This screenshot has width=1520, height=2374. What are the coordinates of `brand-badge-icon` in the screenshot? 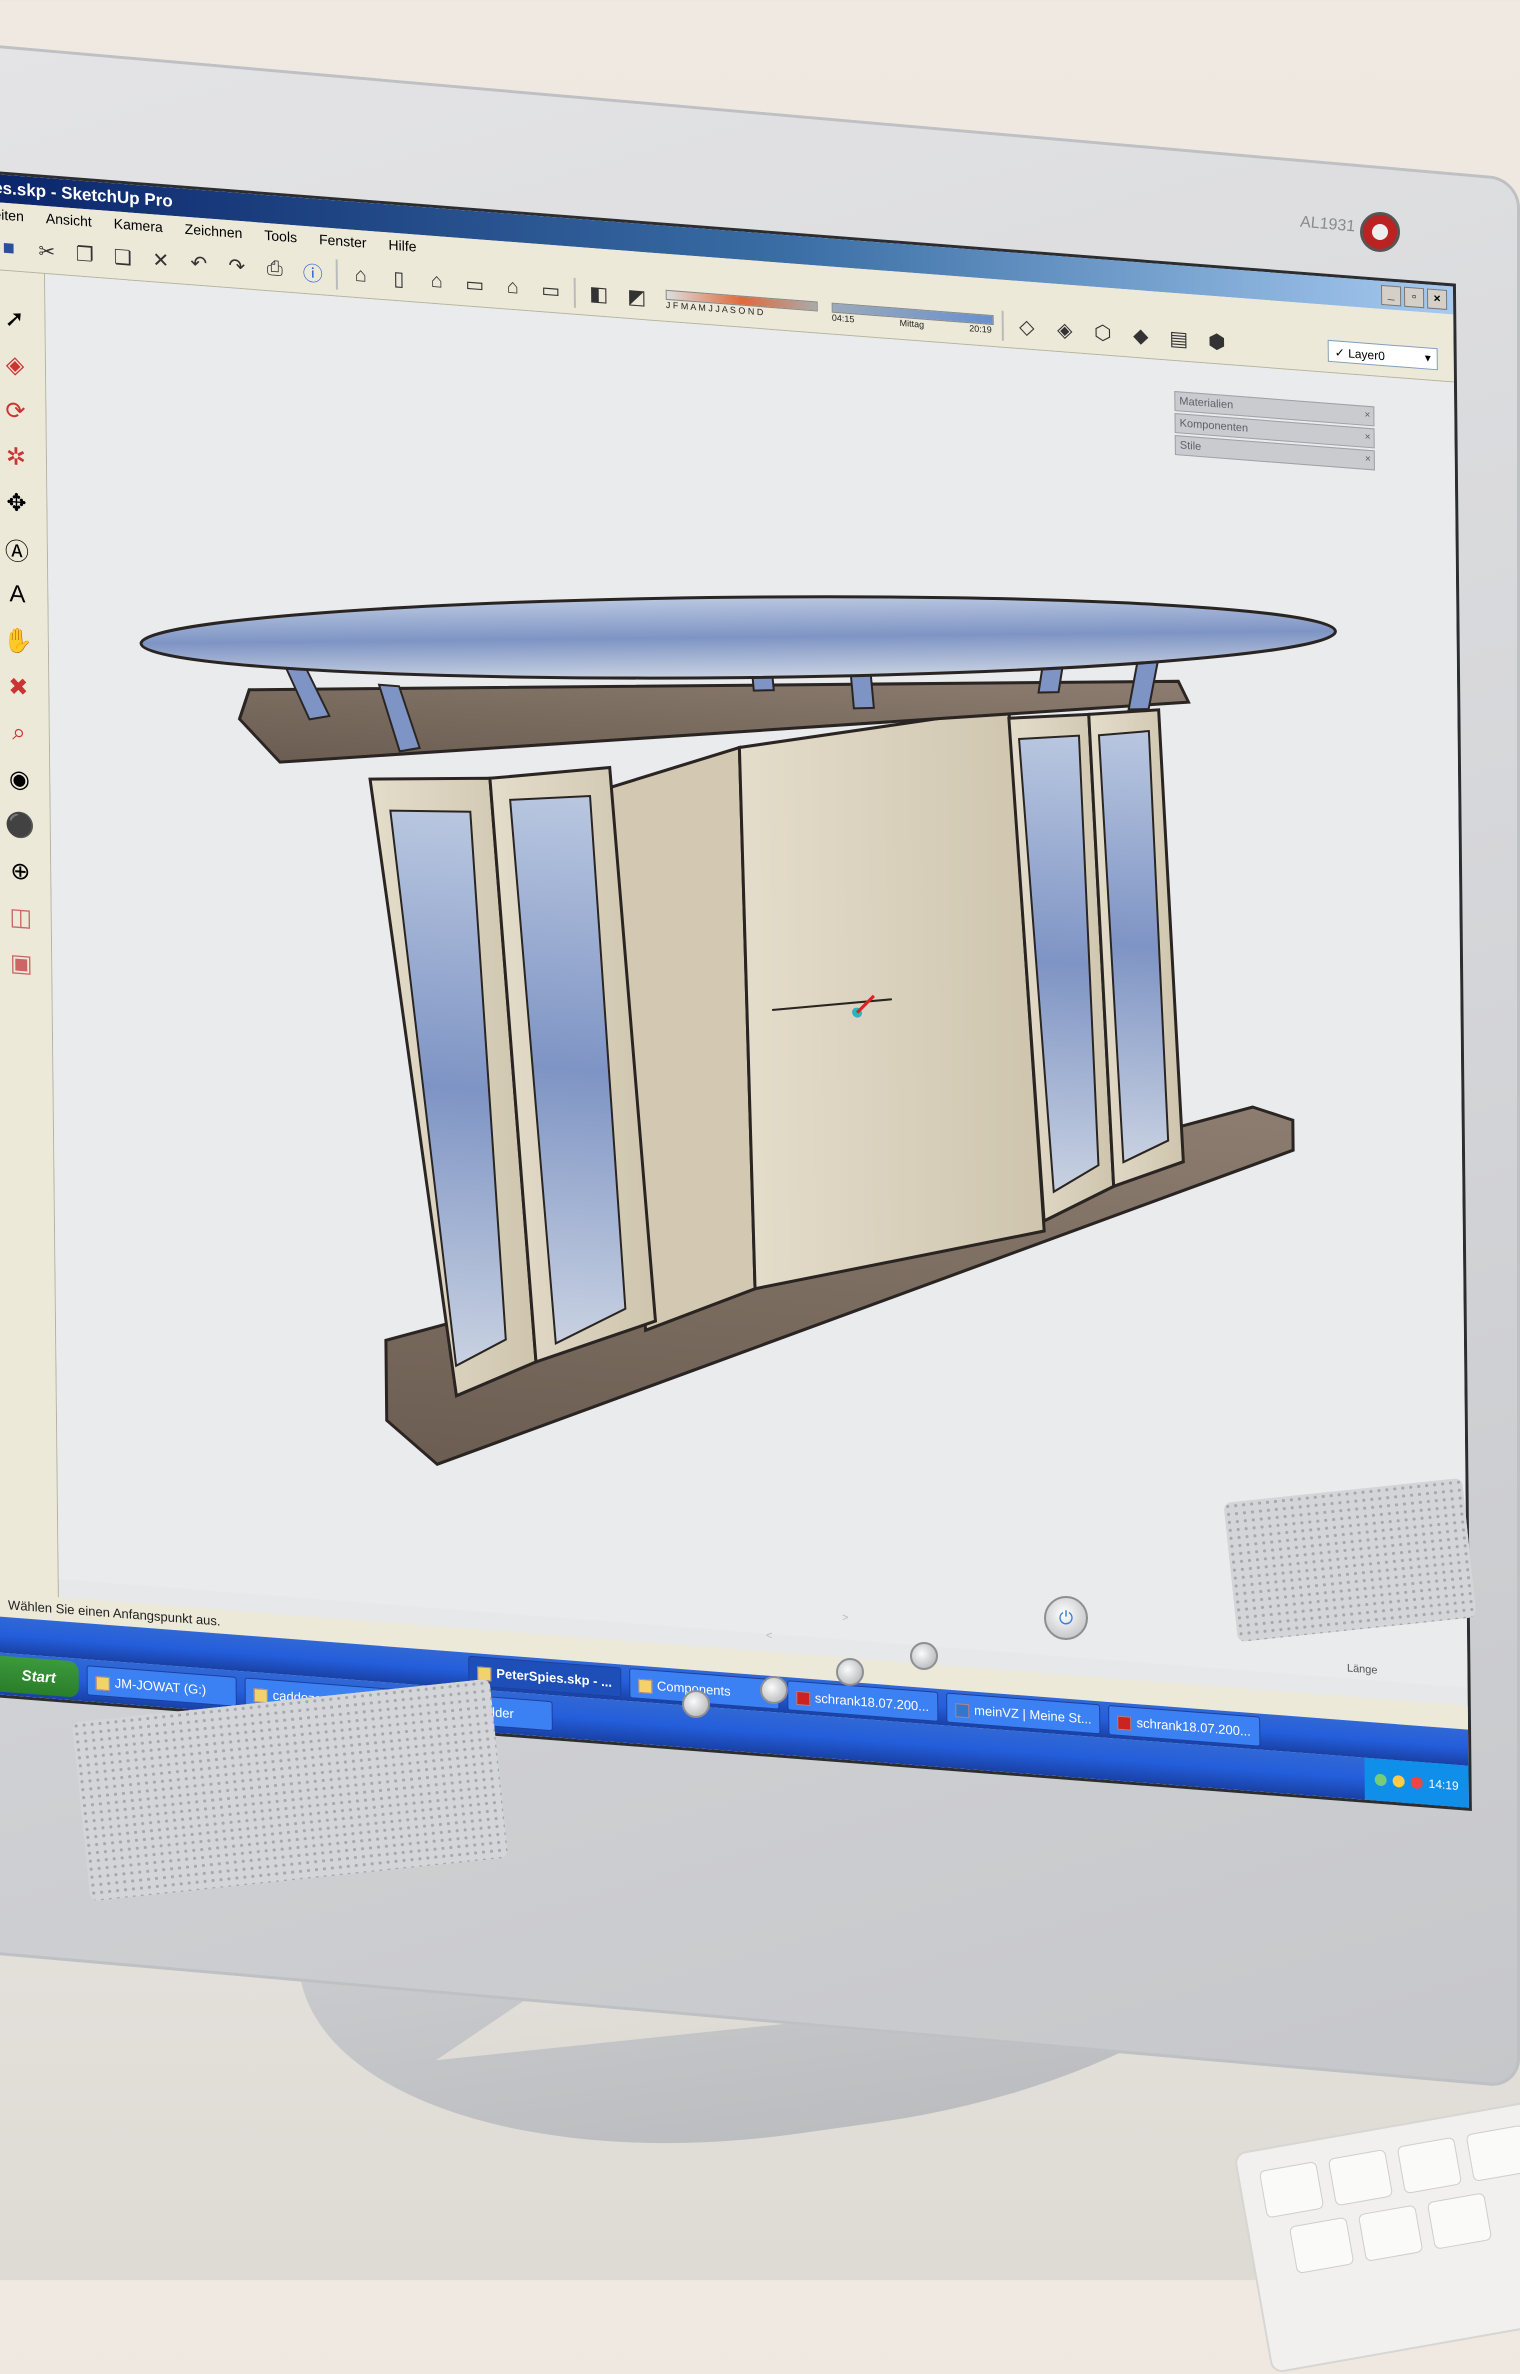 It's located at (1380, 232).